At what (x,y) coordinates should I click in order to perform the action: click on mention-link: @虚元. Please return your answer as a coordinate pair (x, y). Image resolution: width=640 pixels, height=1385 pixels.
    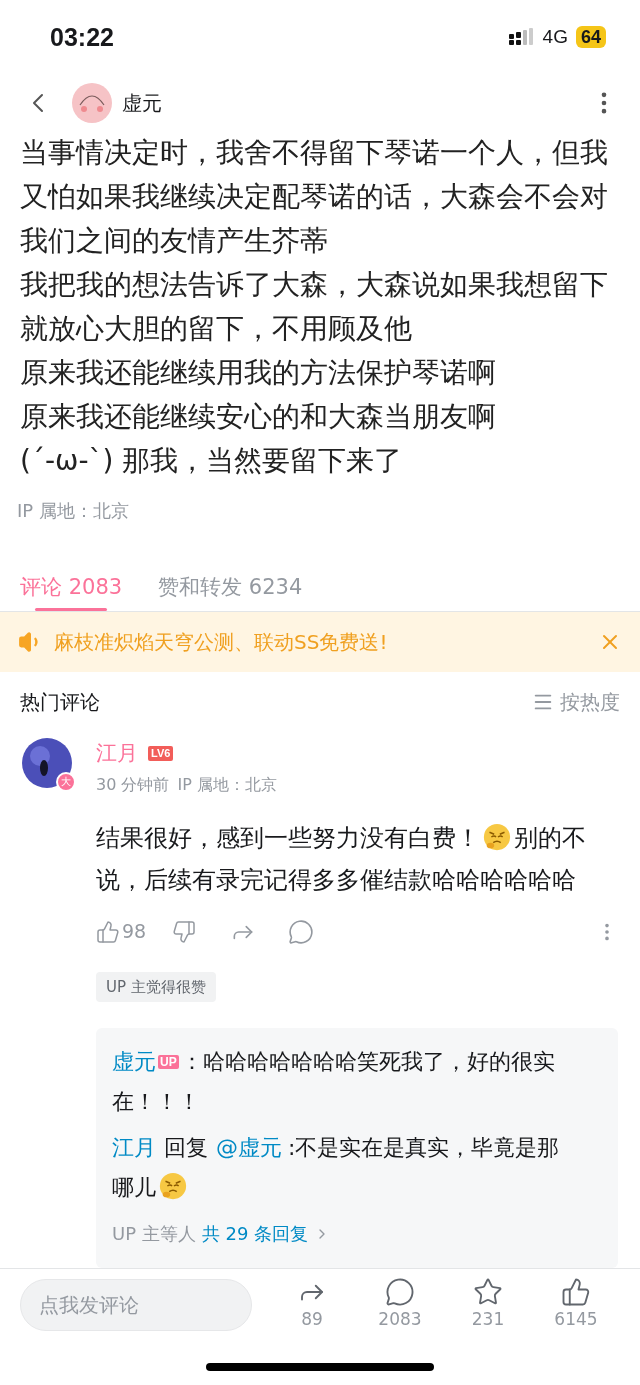
    Looking at the image, I should click on (249, 1148).